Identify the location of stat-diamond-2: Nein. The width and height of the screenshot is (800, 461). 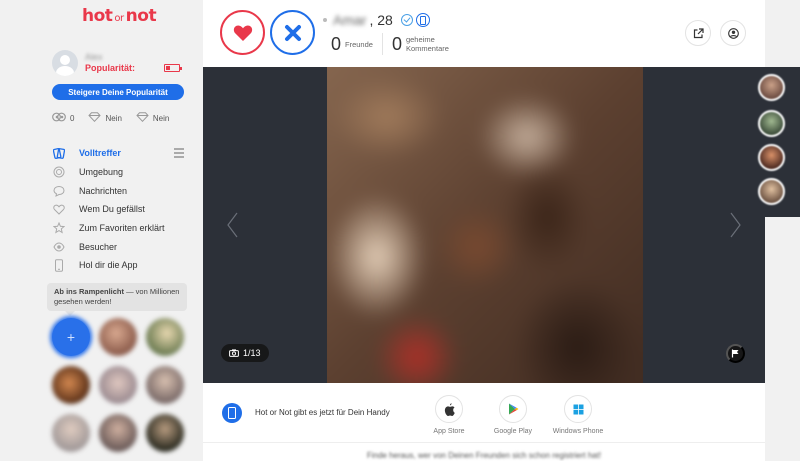
(153, 118).